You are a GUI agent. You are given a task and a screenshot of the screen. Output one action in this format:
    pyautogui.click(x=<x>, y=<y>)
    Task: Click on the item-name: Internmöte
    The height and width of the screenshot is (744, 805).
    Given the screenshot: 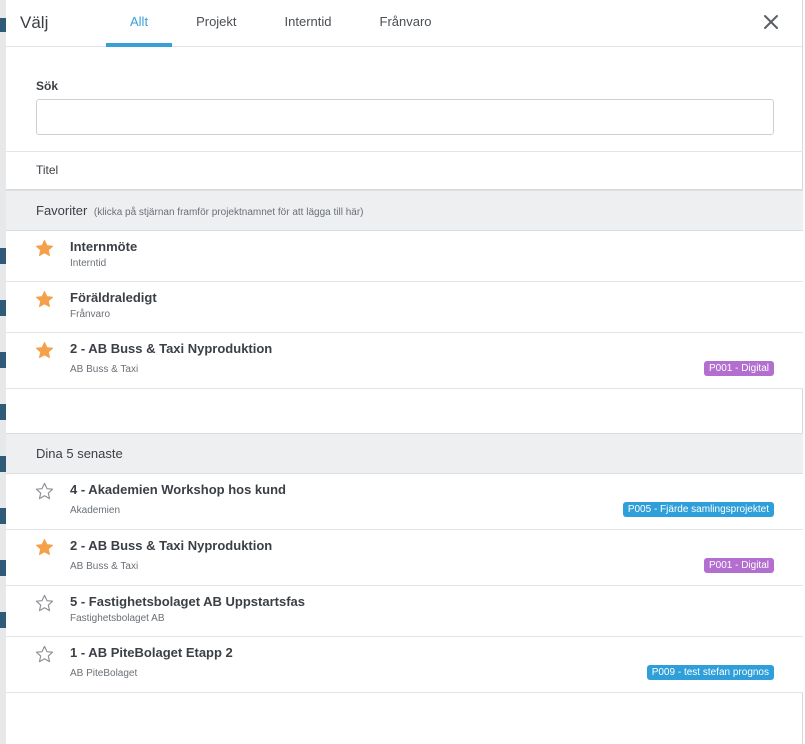 What is the action you would take?
    pyautogui.click(x=104, y=246)
    